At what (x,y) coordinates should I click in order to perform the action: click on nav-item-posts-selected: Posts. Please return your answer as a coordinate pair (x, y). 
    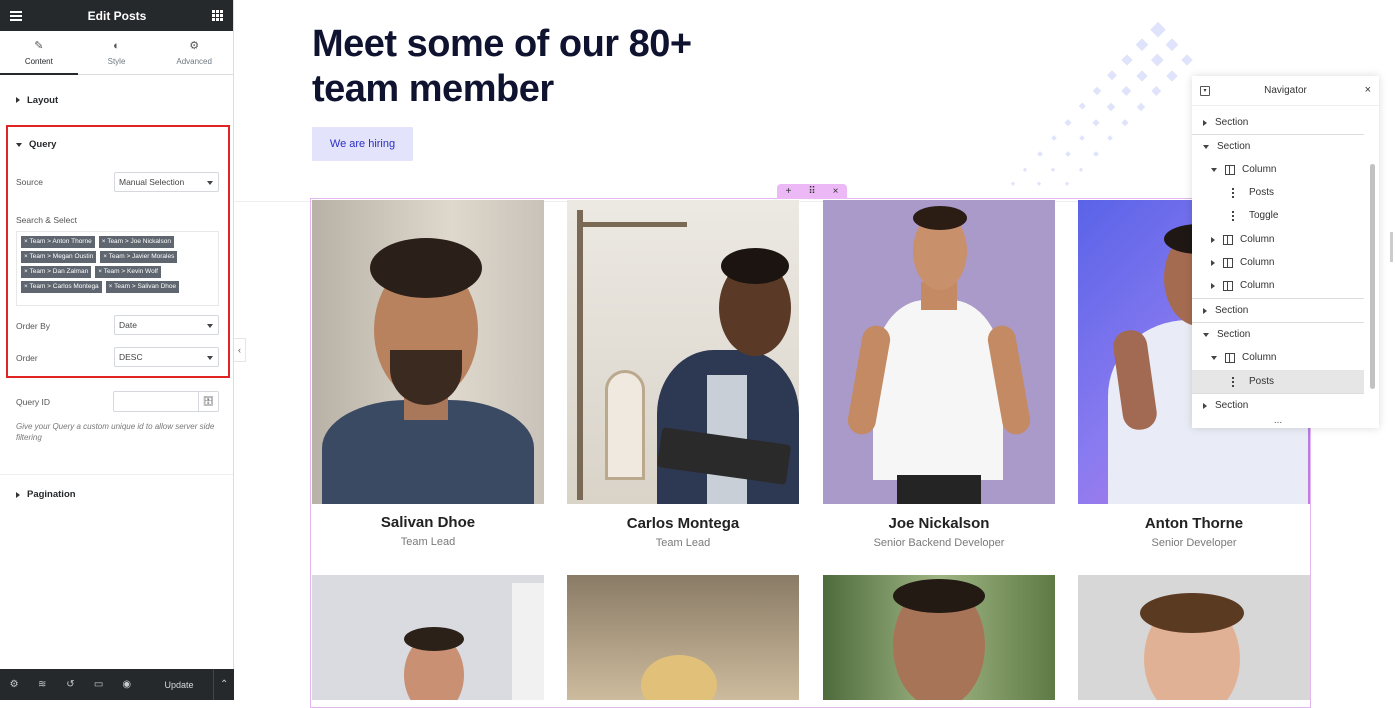
    Looking at the image, I should click on (1278, 381).